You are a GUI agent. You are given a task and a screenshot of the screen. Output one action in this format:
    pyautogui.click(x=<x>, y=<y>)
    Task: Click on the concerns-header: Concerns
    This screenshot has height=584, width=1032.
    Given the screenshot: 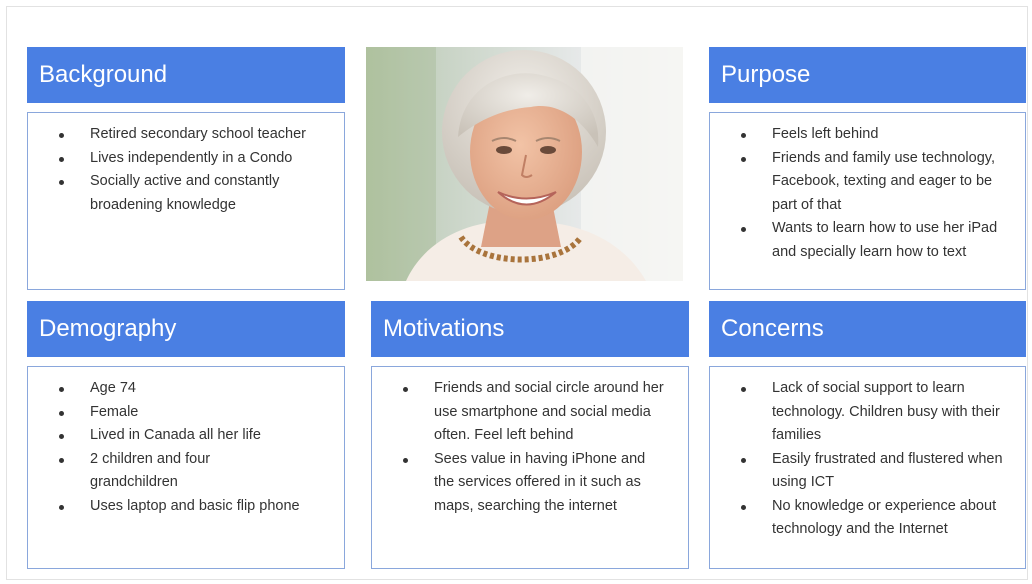 What is the action you would take?
    pyautogui.click(x=867, y=329)
    